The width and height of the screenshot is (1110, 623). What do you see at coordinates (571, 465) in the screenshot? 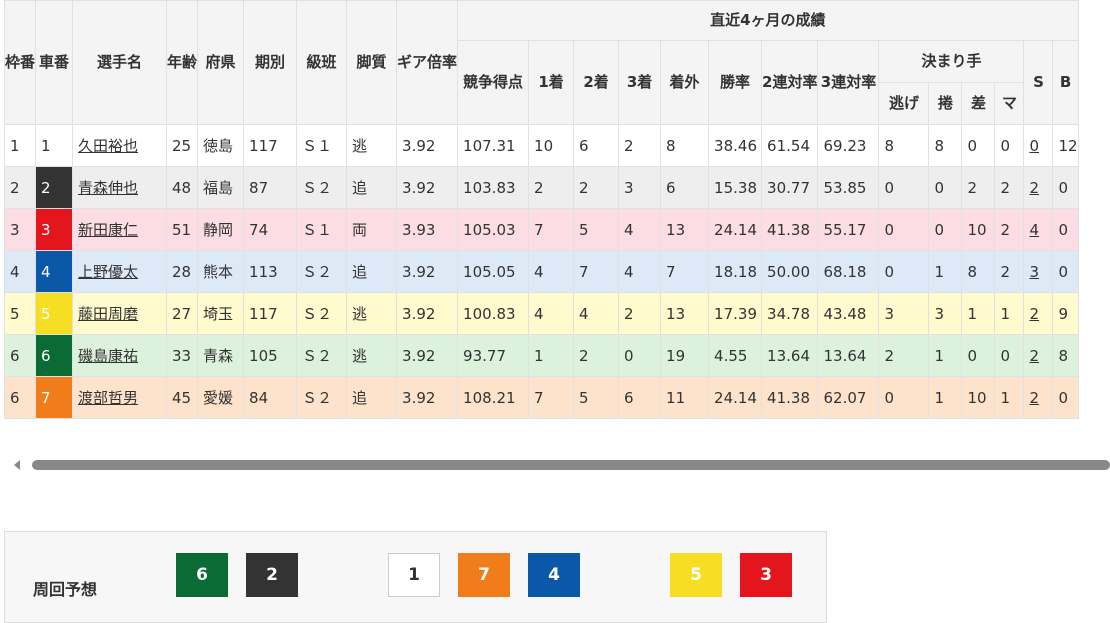
I see `scroll-thumb` at bounding box center [571, 465].